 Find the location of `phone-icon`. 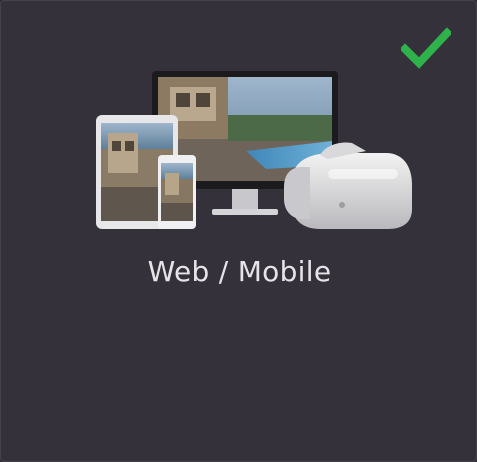

phone-icon is located at coordinates (177, 192).